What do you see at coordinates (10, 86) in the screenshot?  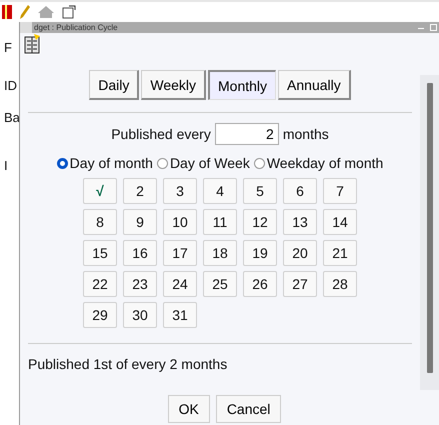 I see `field-label: ID` at bounding box center [10, 86].